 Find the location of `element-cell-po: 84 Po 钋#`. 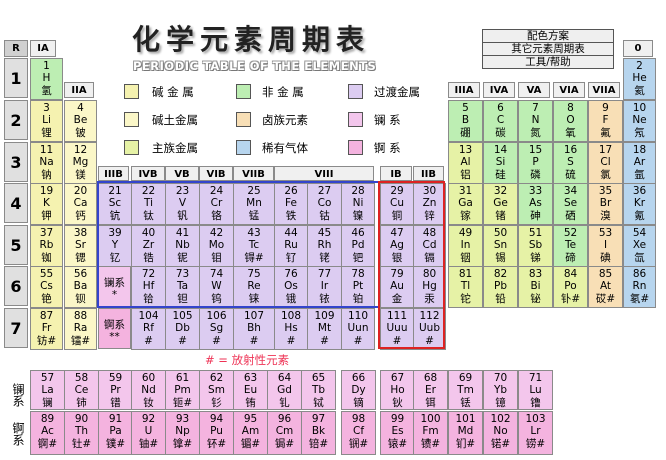

element-cell-po: 84 Po 钋# is located at coordinates (570, 287).